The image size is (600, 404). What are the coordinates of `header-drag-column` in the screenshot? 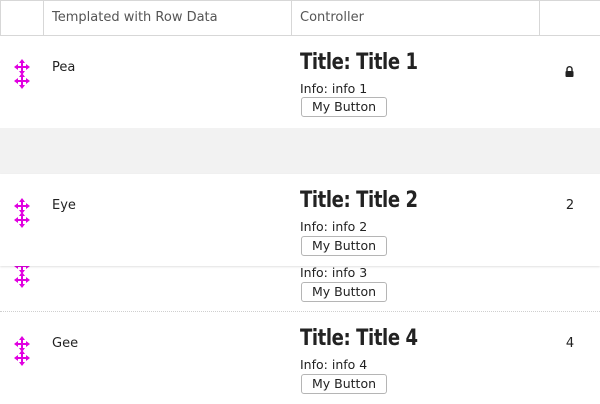 It's located at (22, 18).